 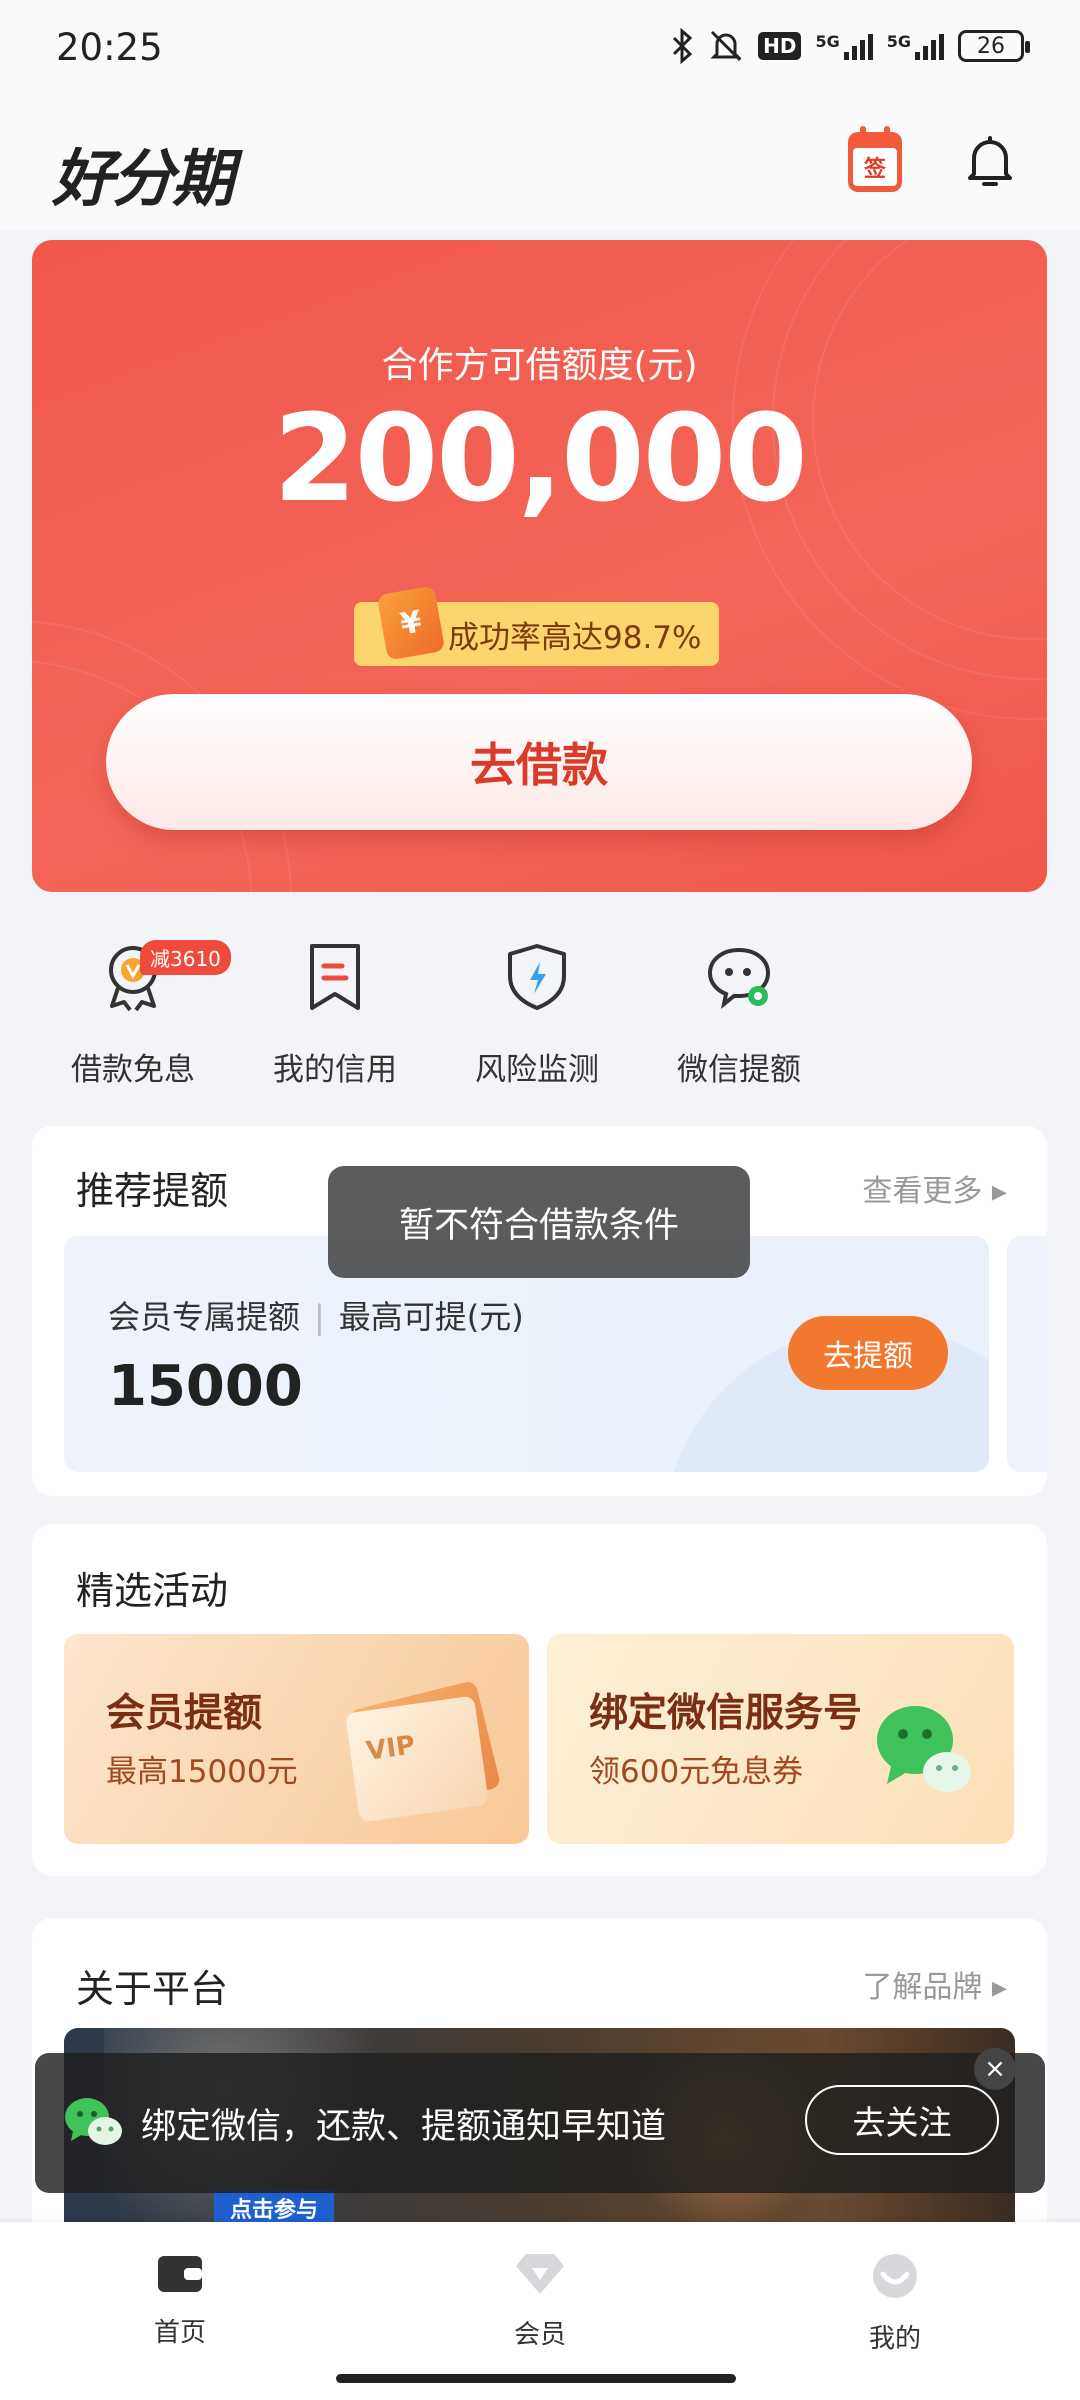 What do you see at coordinates (143, 178) in the screenshot?
I see `app-logo: 好分期` at bounding box center [143, 178].